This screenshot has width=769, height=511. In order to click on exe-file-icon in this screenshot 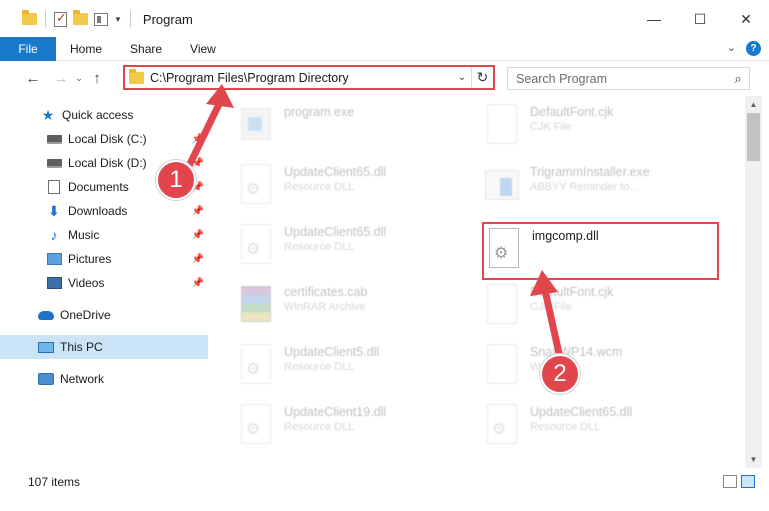, I will do `click(256, 126)`.